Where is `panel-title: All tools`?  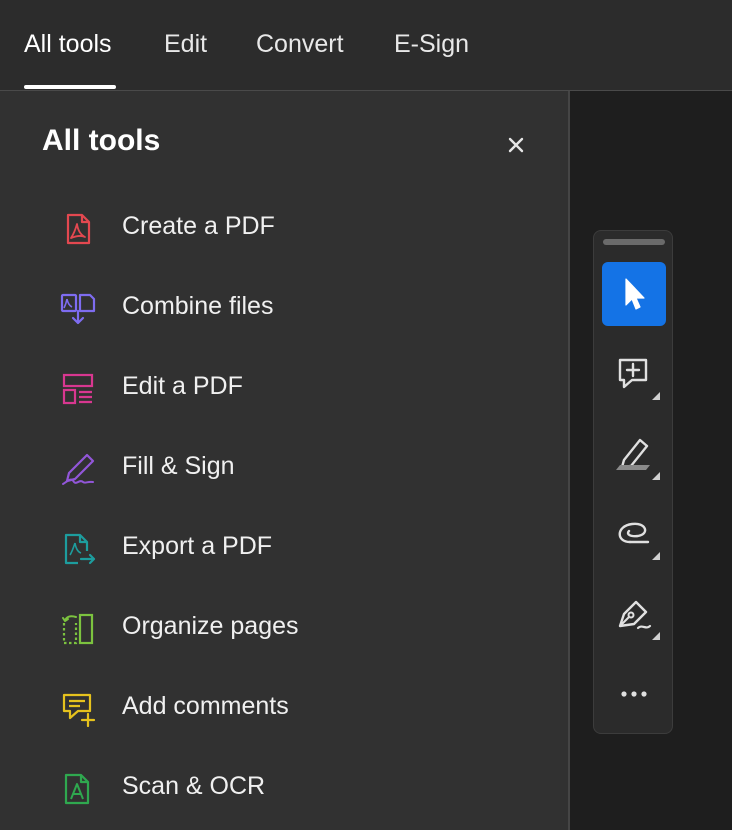
panel-title: All tools is located at coordinates (101, 140).